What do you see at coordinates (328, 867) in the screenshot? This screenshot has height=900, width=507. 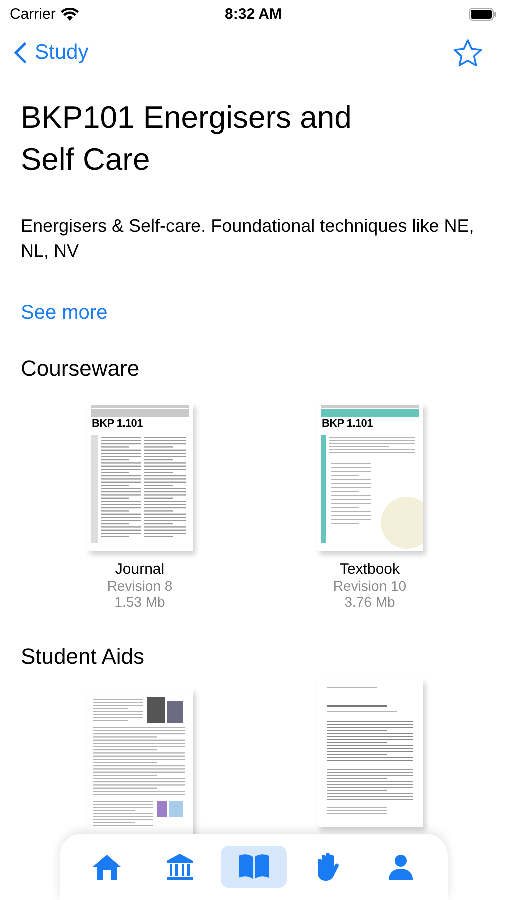 I see `hand-icon` at bounding box center [328, 867].